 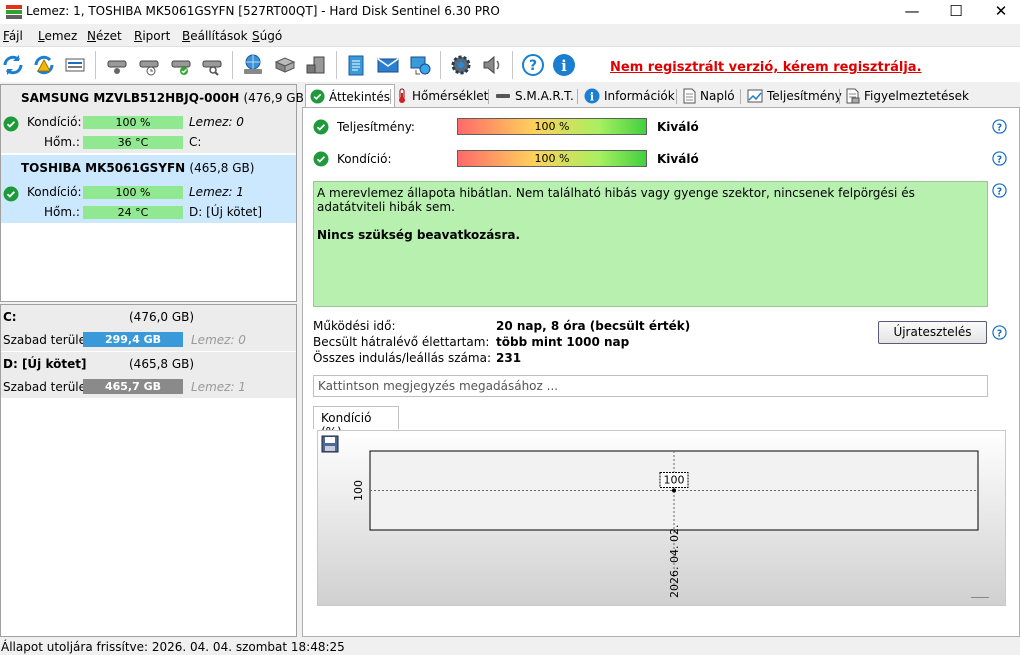 I want to click on startstop-value: 231, so click(x=509, y=358).